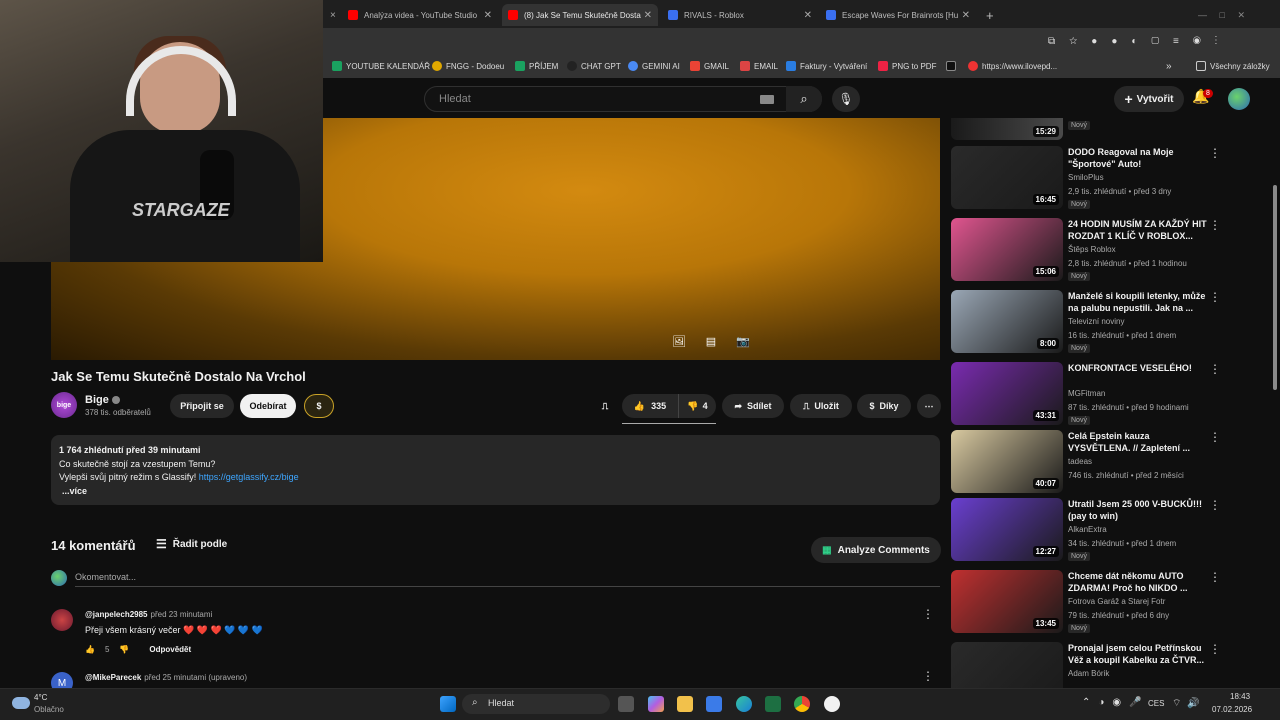  I want to click on copilot-icon, so click(656, 704).